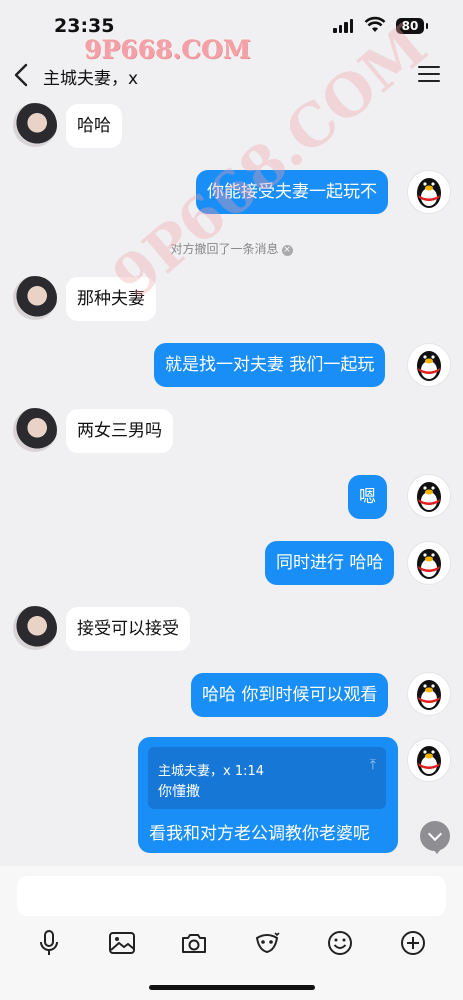  I want to click on scroll-down-button, so click(435, 837).